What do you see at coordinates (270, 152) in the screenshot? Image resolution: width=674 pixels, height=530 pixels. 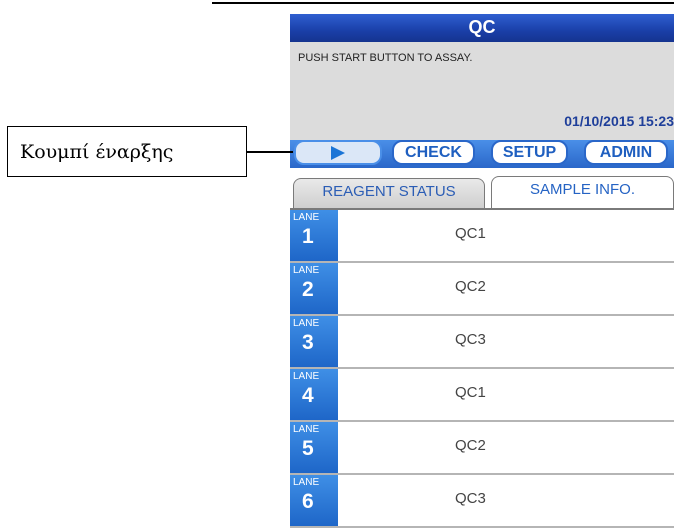 I see `callout-connector-line` at bounding box center [270, 152].